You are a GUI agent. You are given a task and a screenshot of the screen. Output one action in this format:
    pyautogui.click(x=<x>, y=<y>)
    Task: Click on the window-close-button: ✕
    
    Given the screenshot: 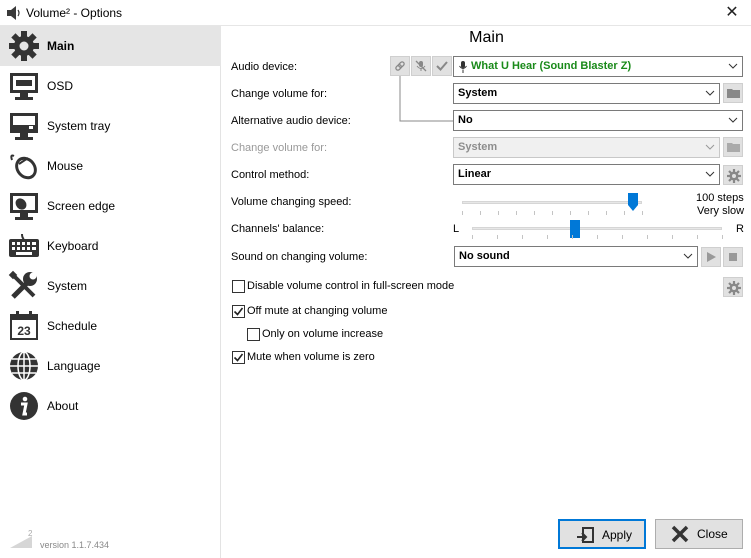 What is the action you would take?
    pyautogui.click(x=732, y=13)
    